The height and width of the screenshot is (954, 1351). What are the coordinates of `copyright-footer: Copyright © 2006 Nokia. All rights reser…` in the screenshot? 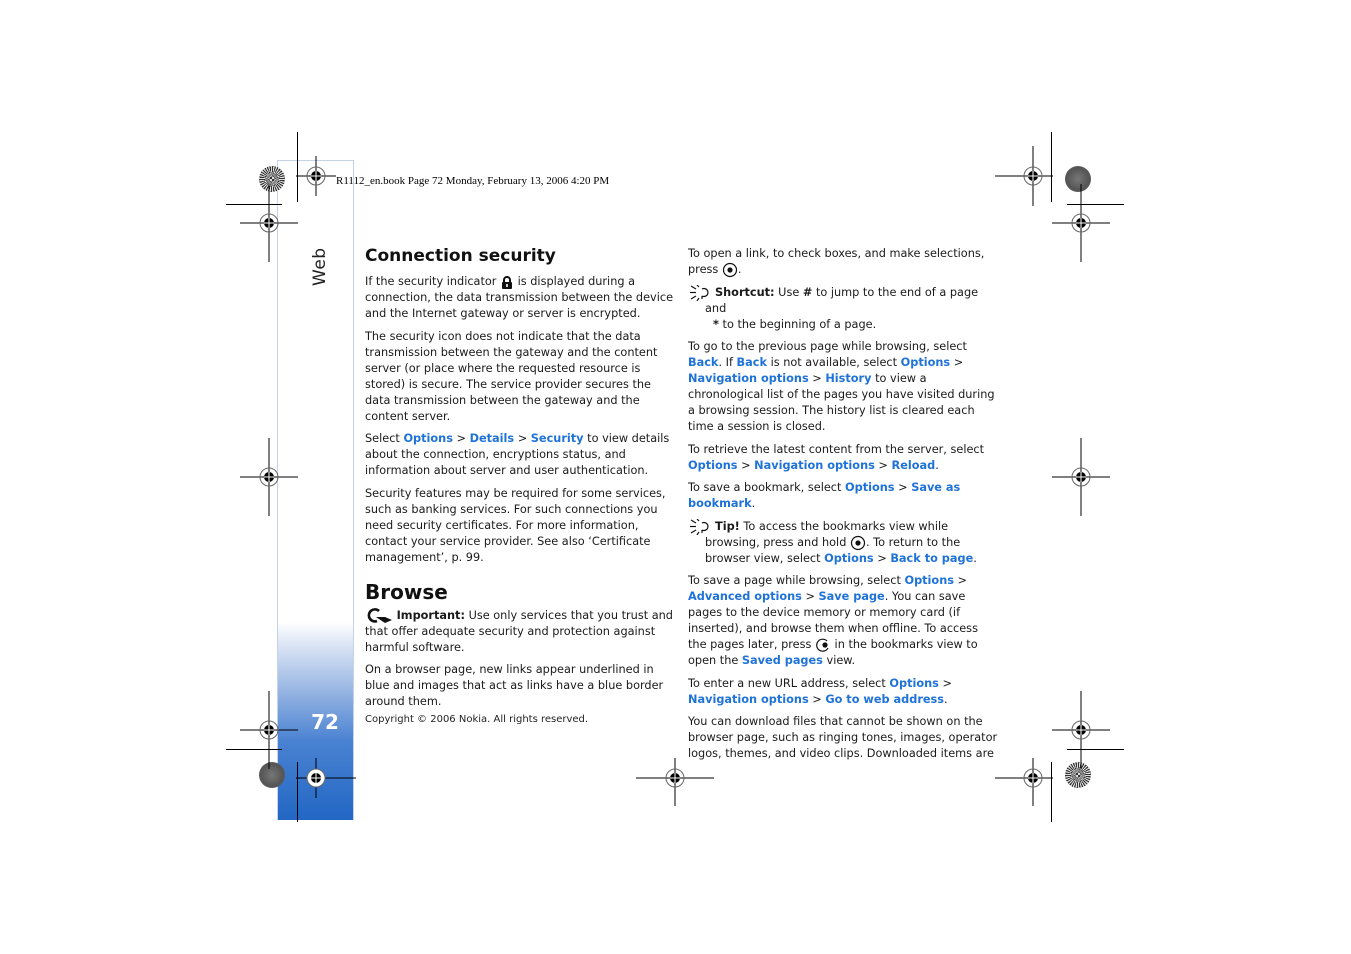 It's located at (477, 719).